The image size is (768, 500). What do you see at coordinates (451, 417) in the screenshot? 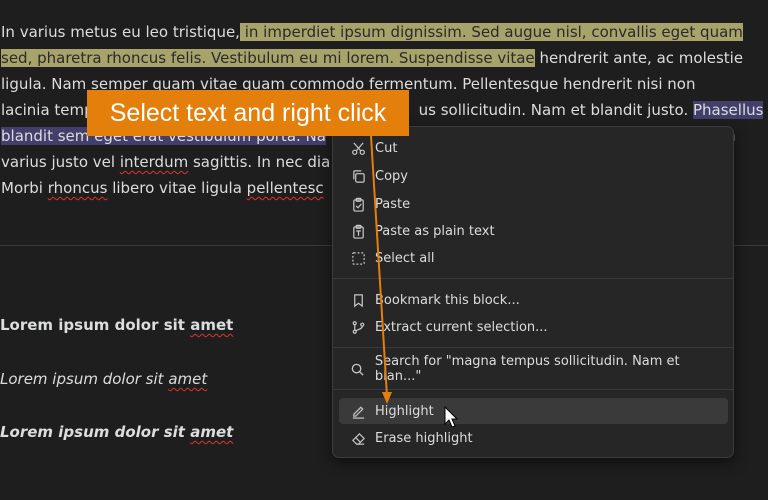
I see `mouse-pointer-icon` at bounding box center [451, 417].